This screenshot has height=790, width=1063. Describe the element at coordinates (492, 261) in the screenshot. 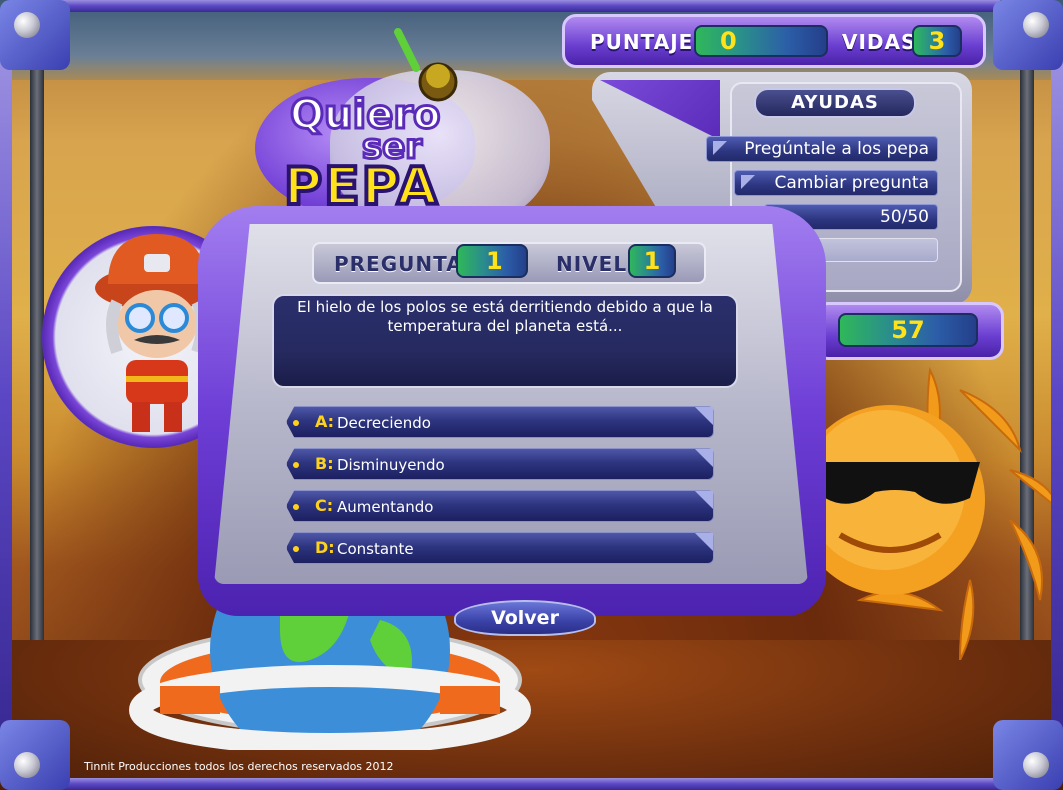

I see `question-number-value: 1` at that location.